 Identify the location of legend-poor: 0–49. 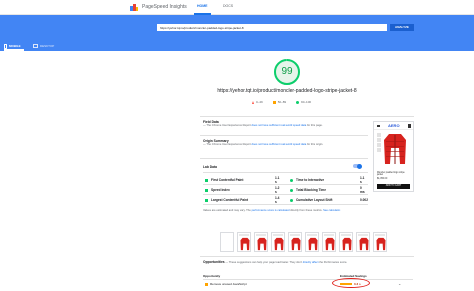
(257, 102).